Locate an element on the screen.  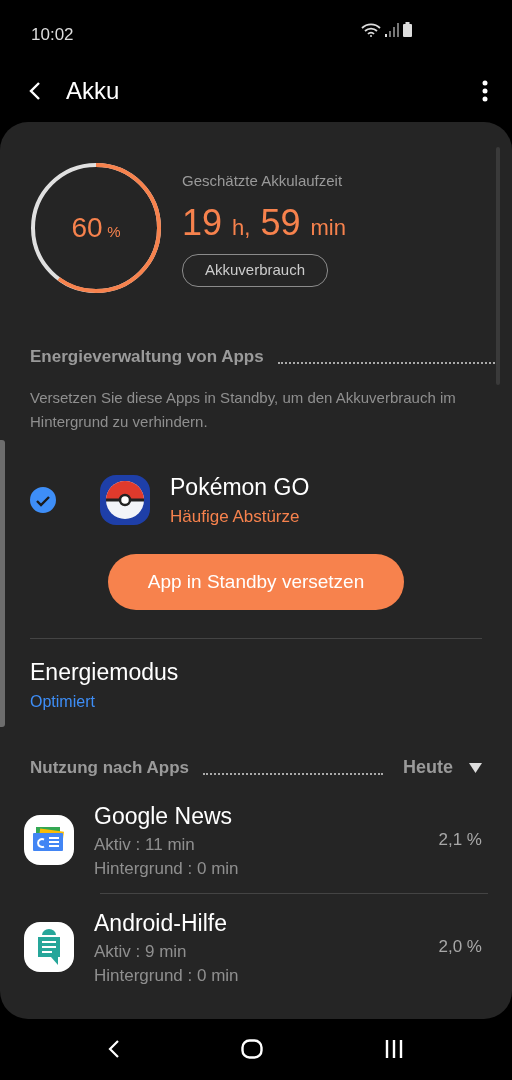
ball-app-icon is located at coordinates (125, 499).